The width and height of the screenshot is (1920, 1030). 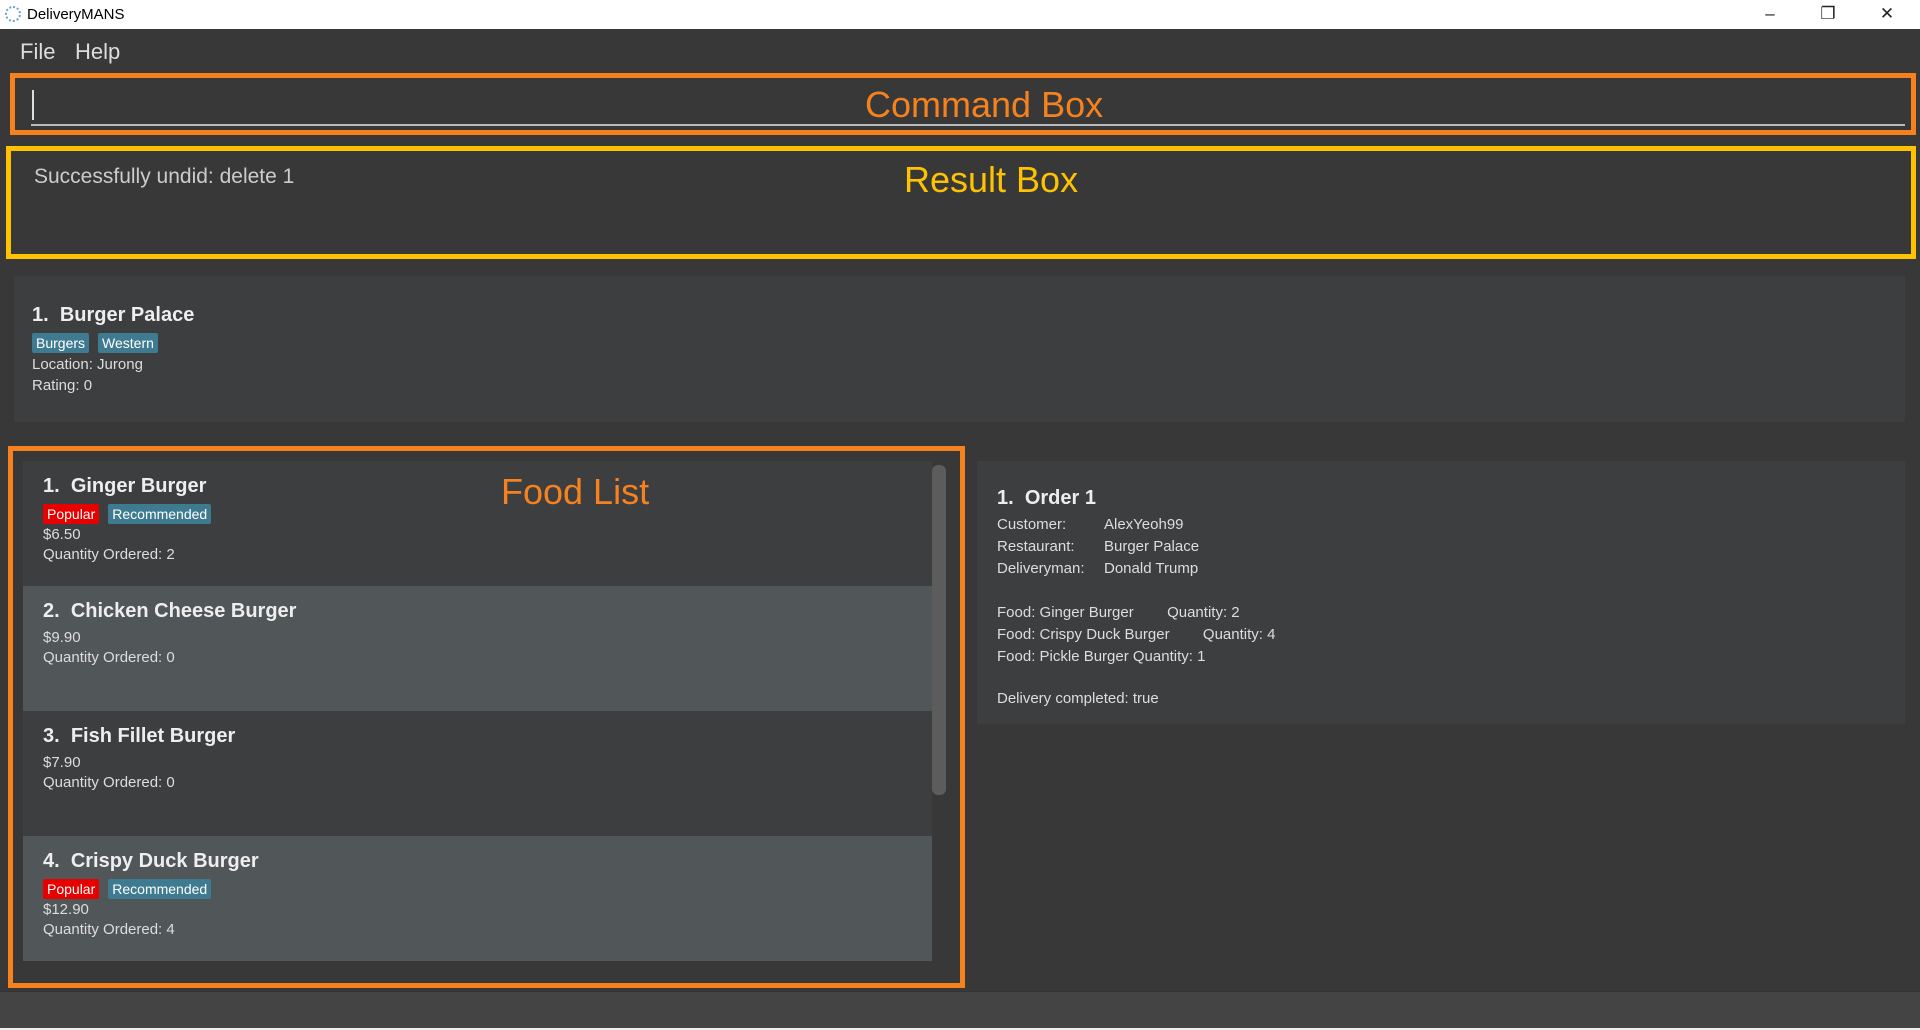 What do you see at coordinates (991, 179) in the screenshot?
I see `result-box-label: Result Box` at bounding box center [991, 179].